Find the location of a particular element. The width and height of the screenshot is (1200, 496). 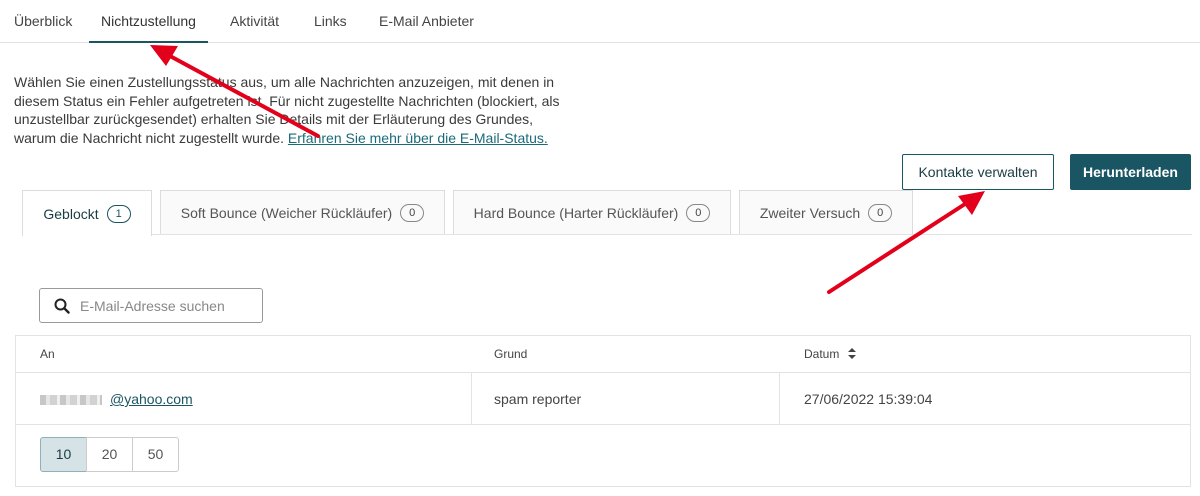

page-size-20: 20 is located at coordinates (109, 454).